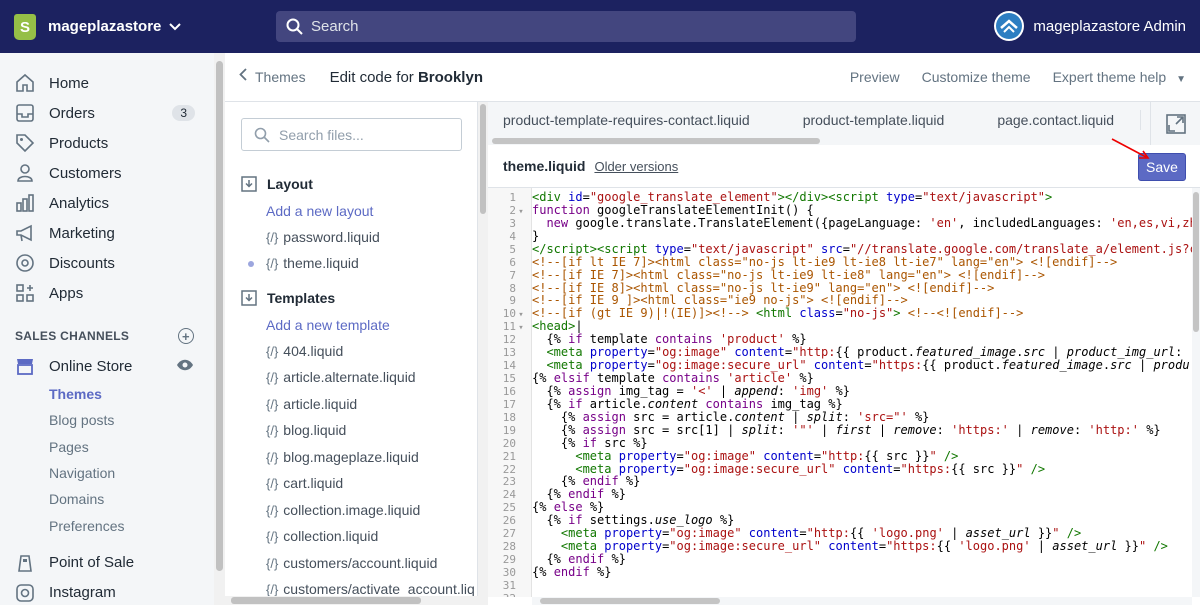 The width and height of the screenshot is (1200, 605). I want to click on back-label: Themes, so click(280, 77).